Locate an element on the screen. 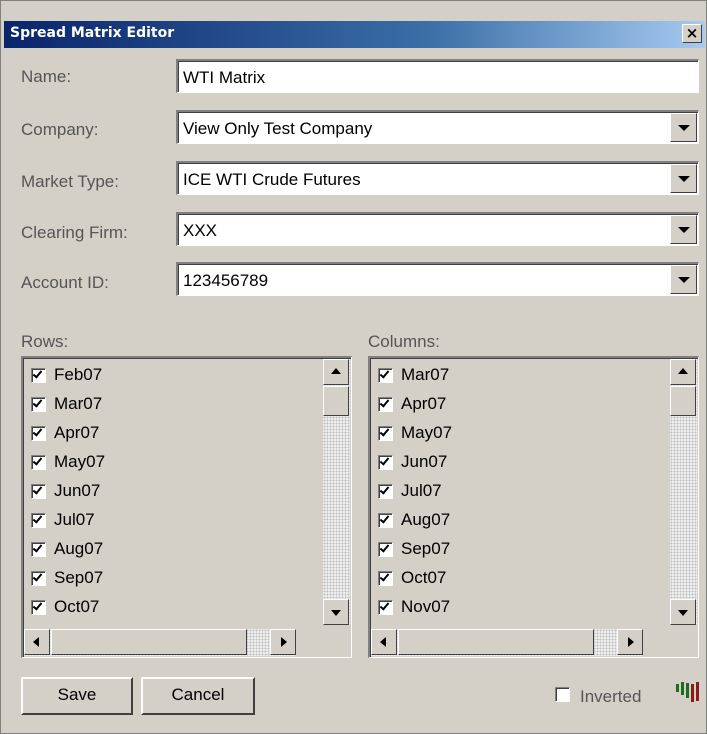 The width and height of the screenshot is (707, 734). list-item-label: Apr07 is located at coordinates (77, 432).